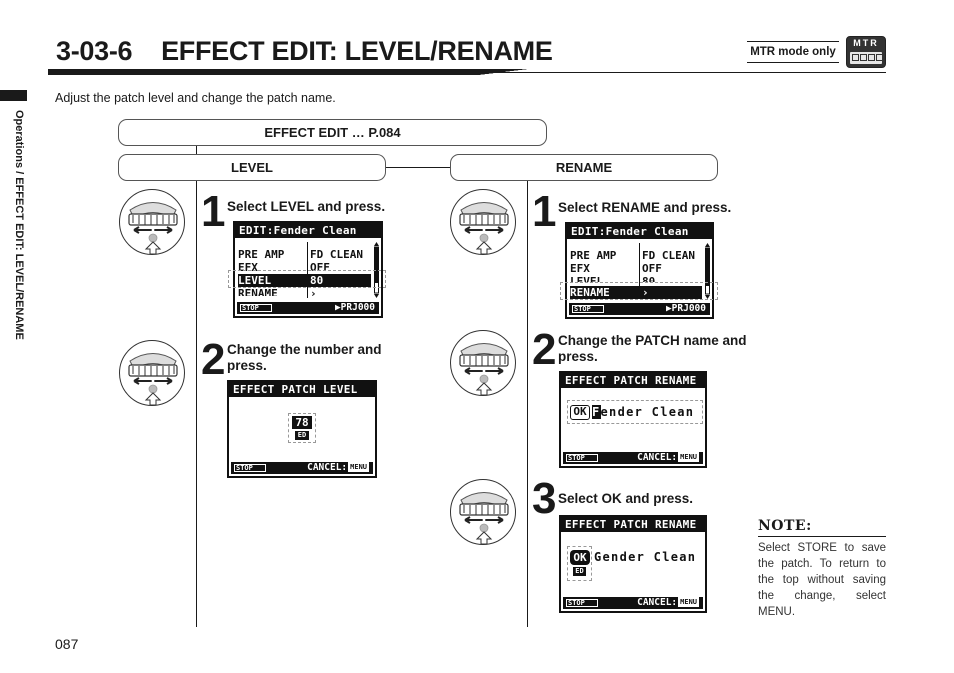  What do you see at coordinates (649, 278) in the screenshot?
I see `row-value: 80` at bounding box center [649, 278].